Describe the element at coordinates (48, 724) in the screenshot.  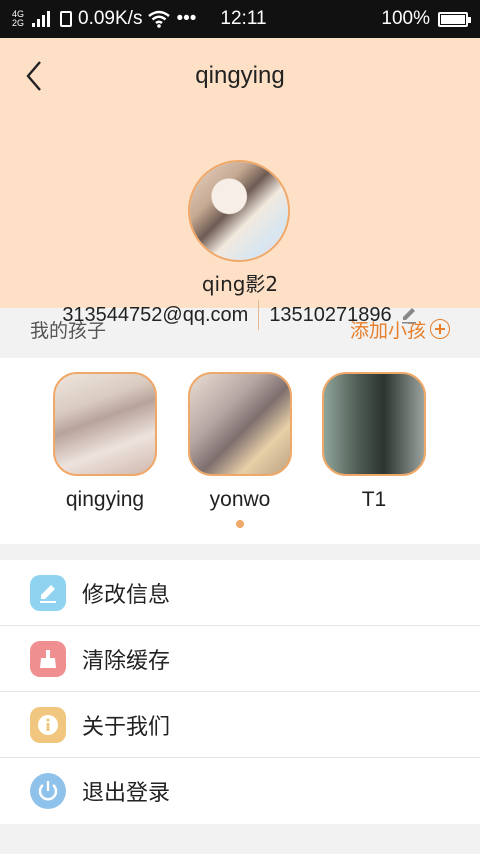
I see `info-icon` at that location.